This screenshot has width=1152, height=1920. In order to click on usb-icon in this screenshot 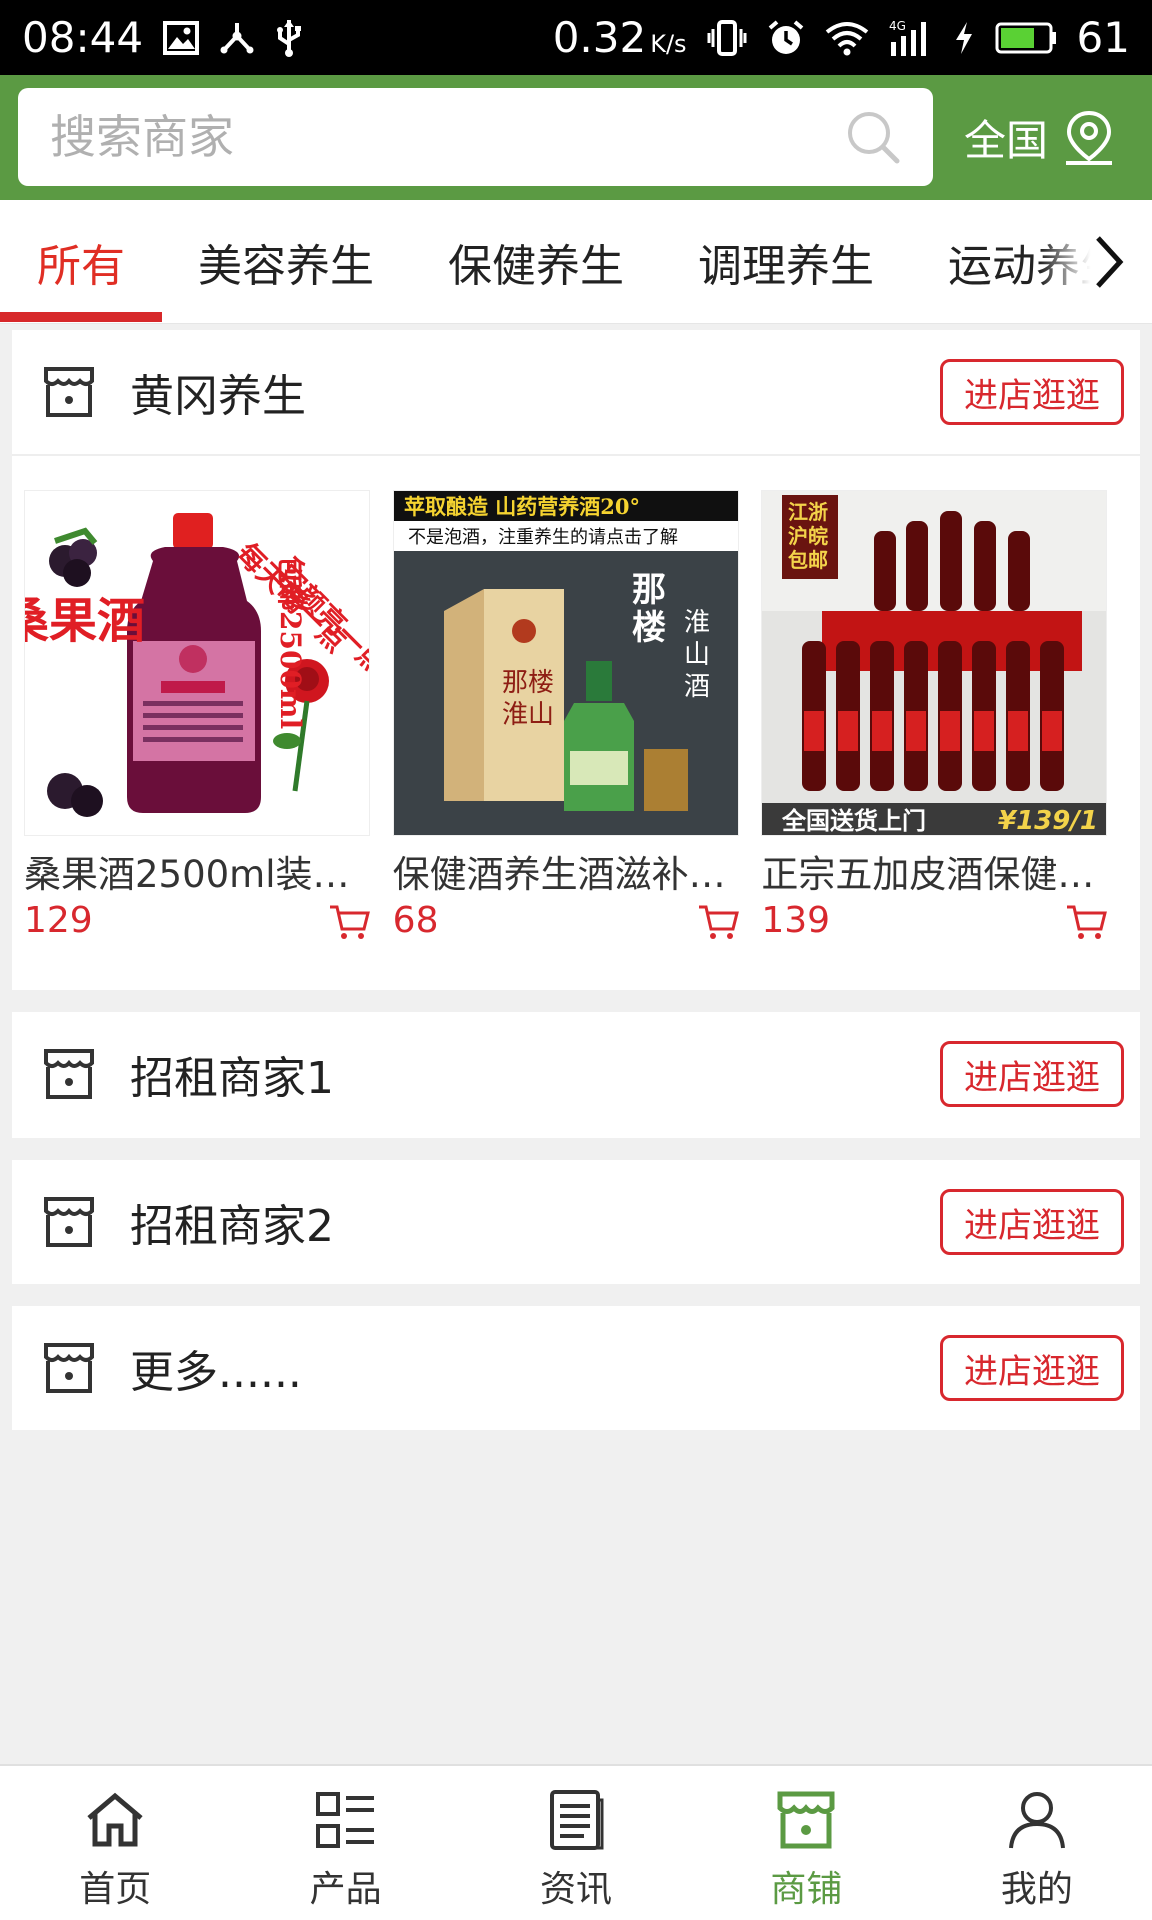, I will do `click(289, 38)`.